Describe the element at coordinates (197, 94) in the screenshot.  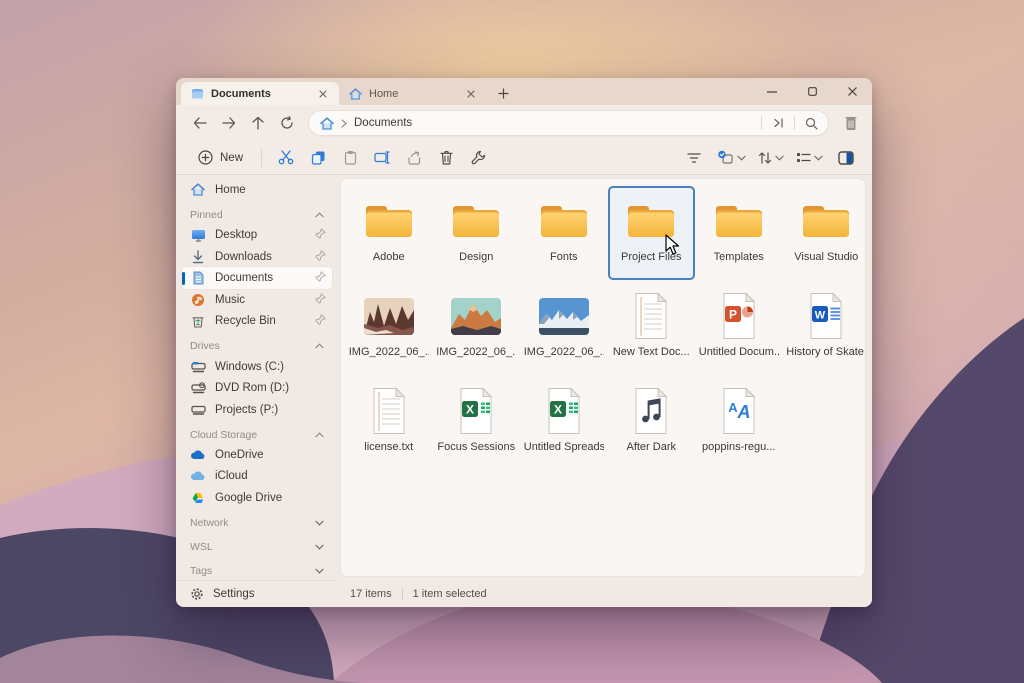
I see `files-app-icon` at that location.